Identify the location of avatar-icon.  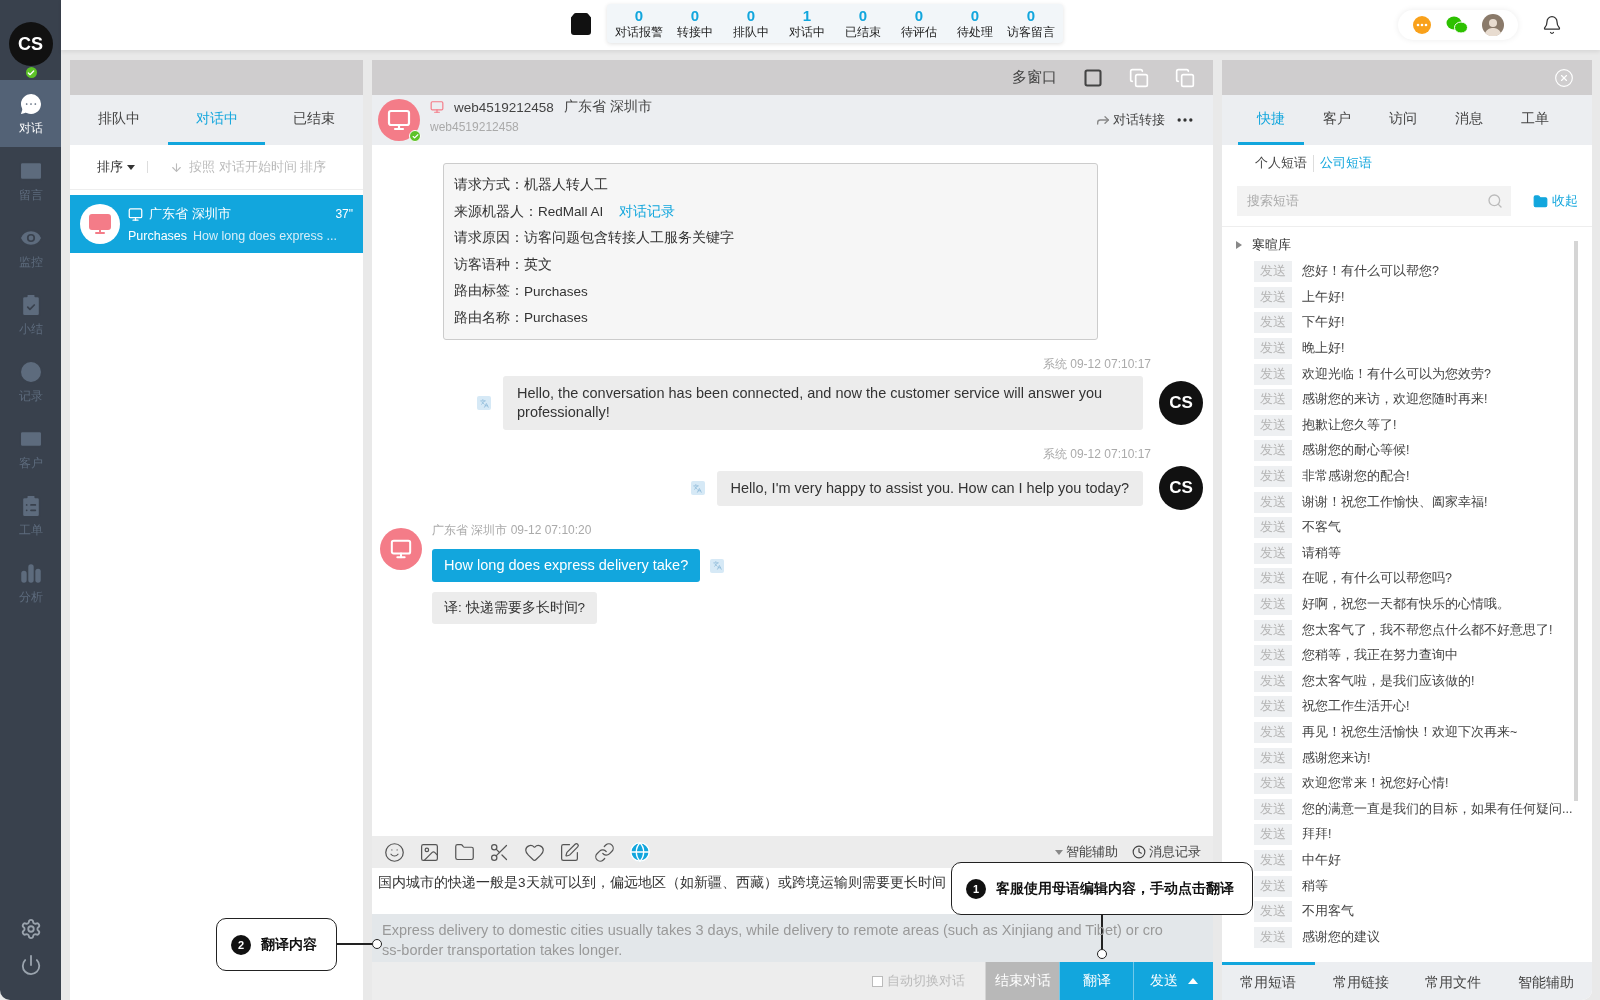
(1493, 25).